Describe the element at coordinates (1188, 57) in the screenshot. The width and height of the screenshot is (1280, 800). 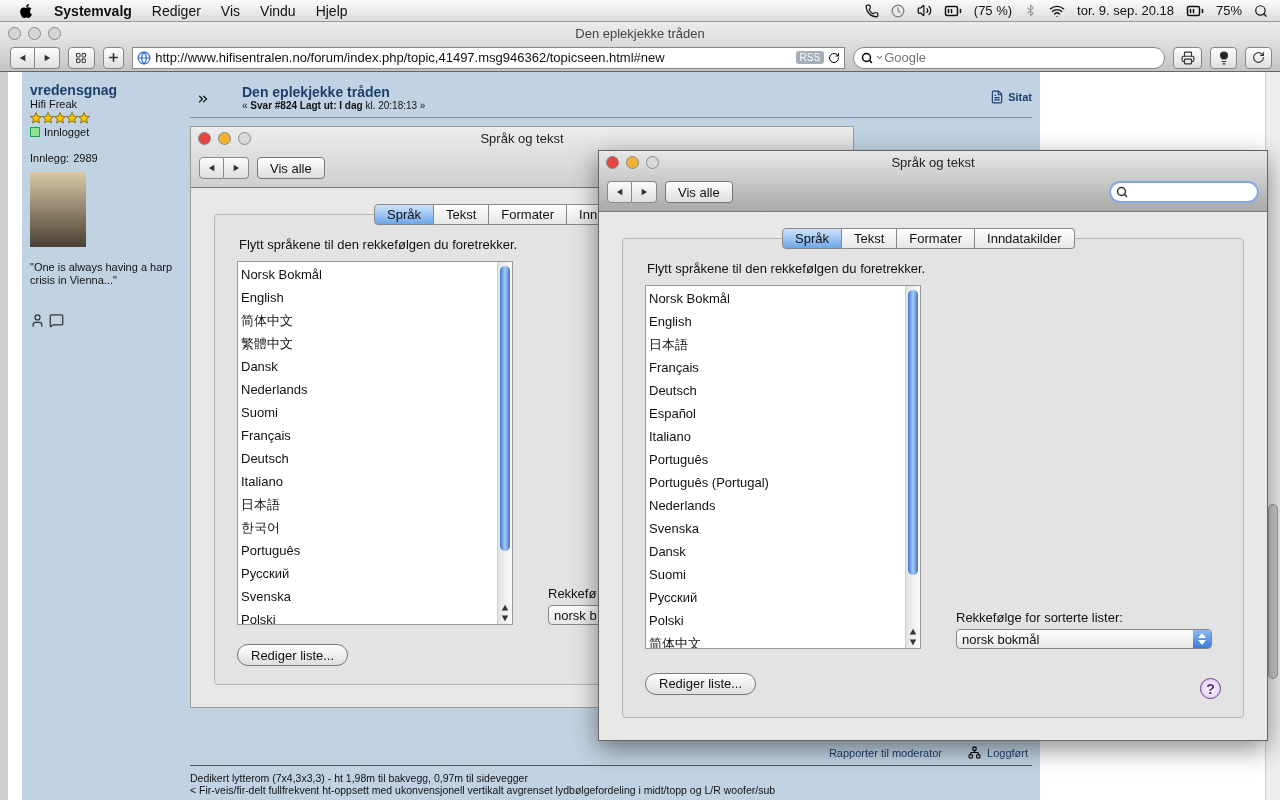
I see `print-button` at that location.